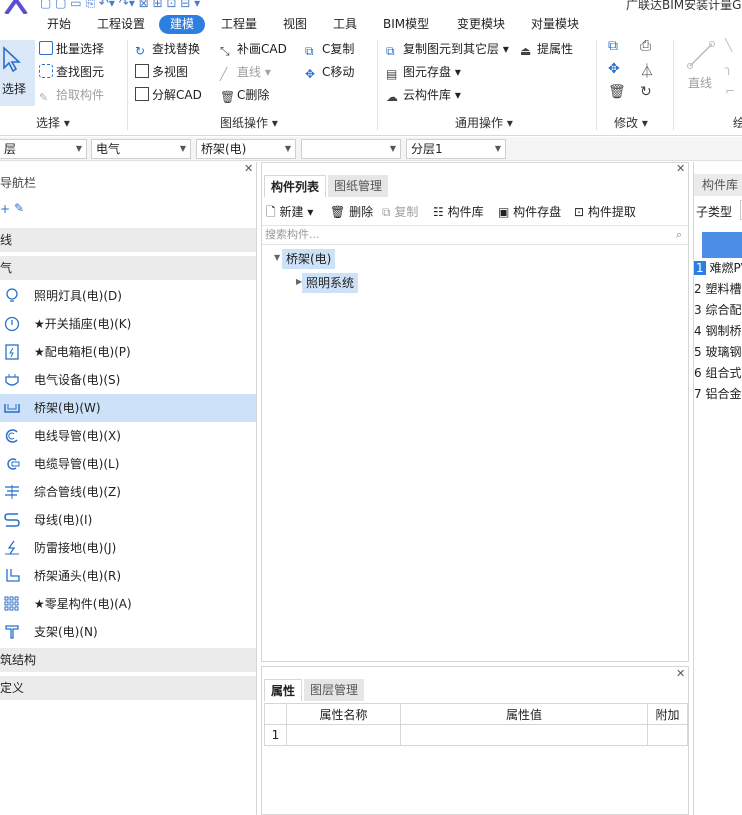 This screenshot has height=815, width=742. What do you see at coordinates (334, 690) in the screenshot?
I see `tab-layer-management: 图层管理` at bounding box center [334, 690].